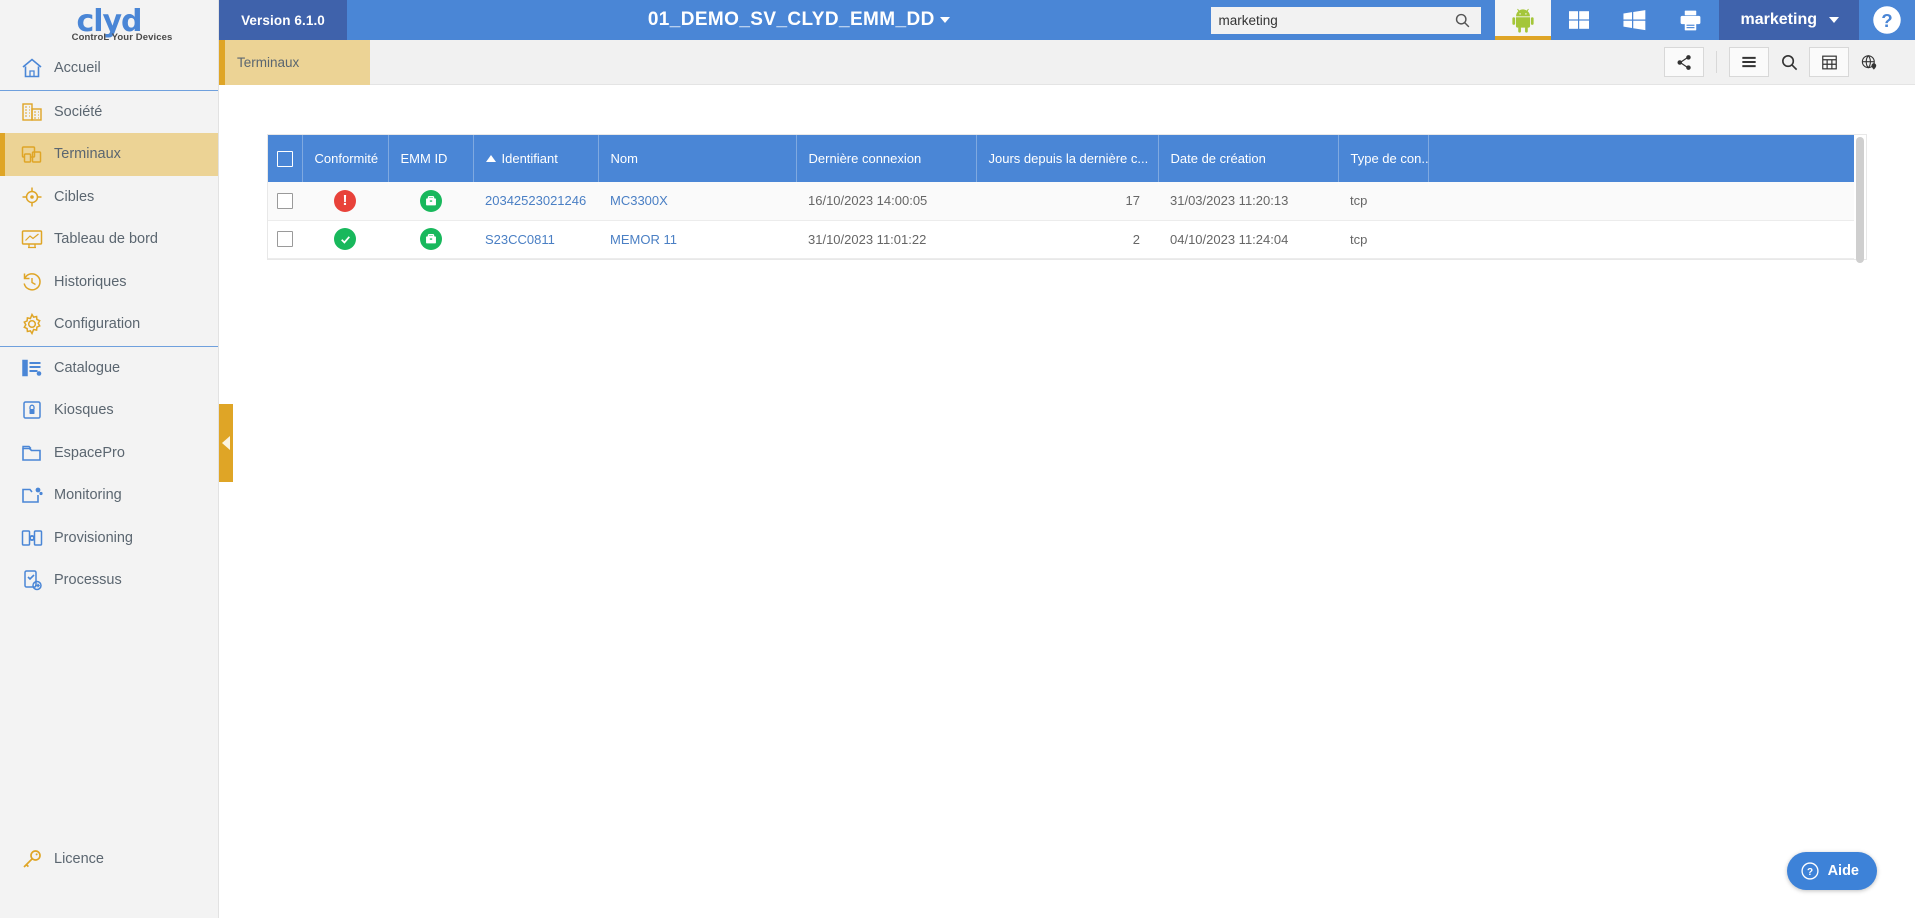 The width and height of the screenshot is (1915, 918). I want to click on sidebar-item-label: Processus, so click(88, 580).